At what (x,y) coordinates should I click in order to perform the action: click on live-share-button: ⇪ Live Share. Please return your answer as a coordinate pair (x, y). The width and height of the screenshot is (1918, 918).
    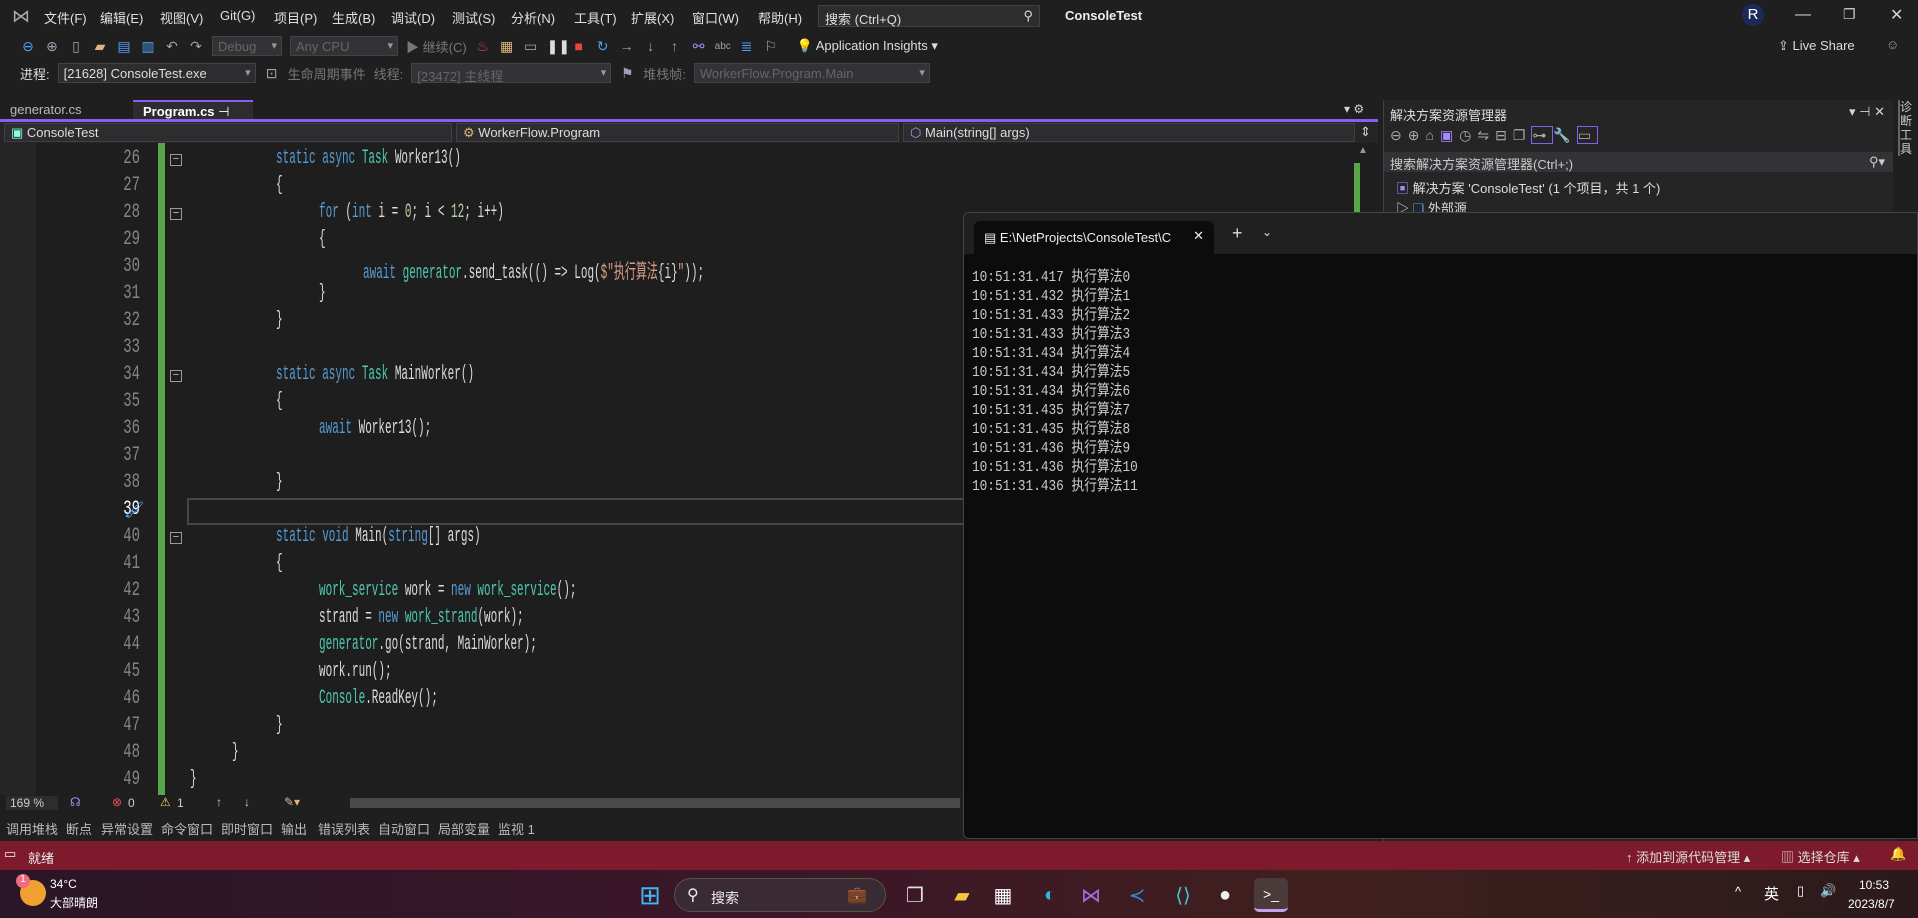
    Looking at the image, I should click on (1816, 46).